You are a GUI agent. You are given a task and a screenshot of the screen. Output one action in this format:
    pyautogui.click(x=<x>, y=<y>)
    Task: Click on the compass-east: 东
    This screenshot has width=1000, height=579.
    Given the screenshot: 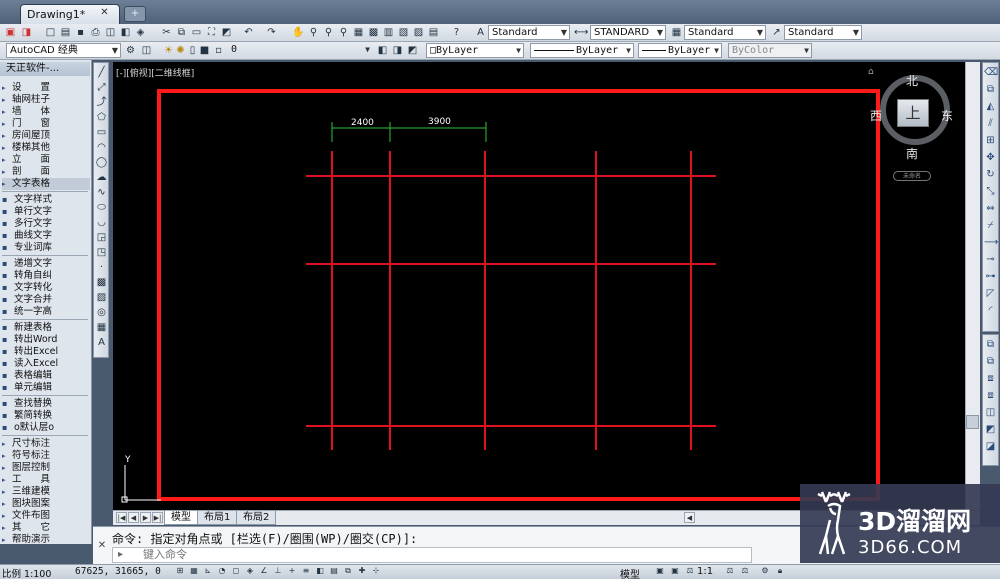 What is the action you would take?
    pyautogui.click(x=947, y=115)
    